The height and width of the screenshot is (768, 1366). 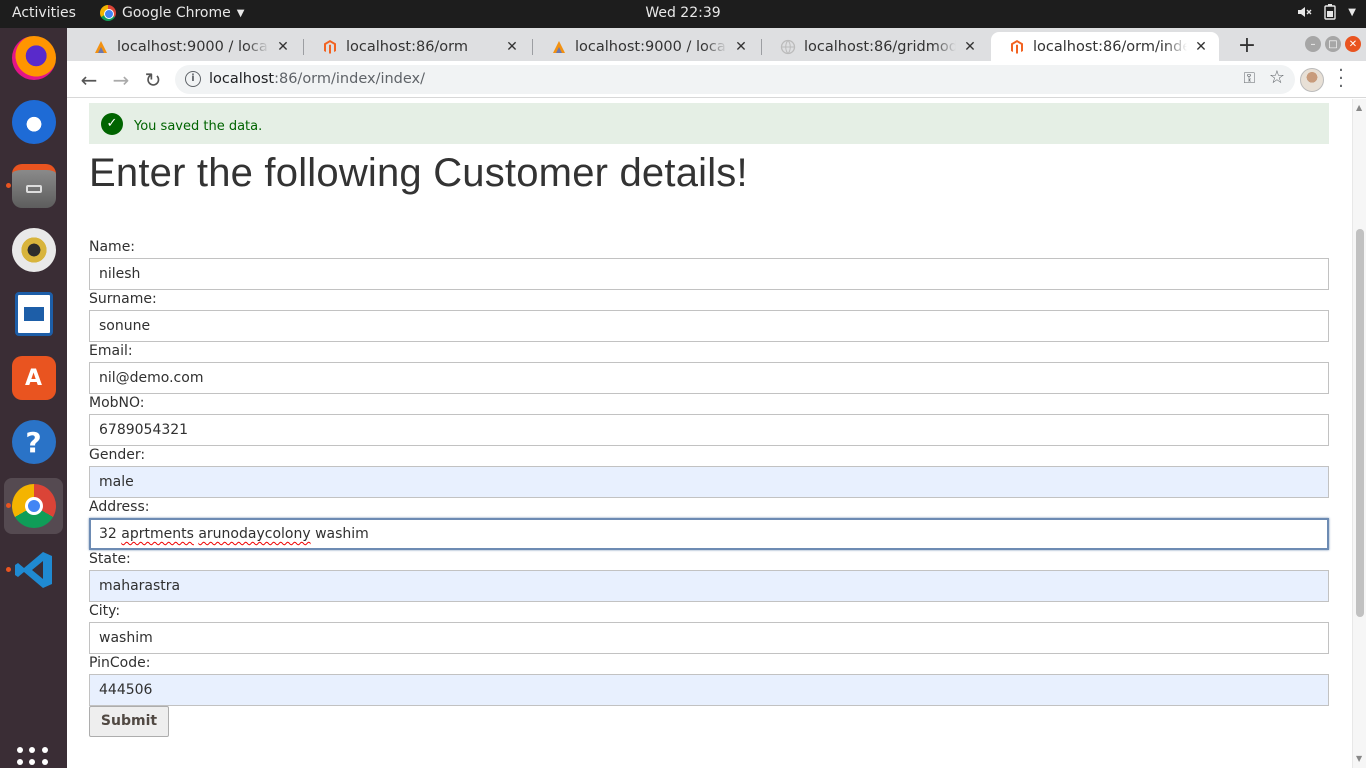 I want to click on help-icon: ?, so click(x=33, y=442).